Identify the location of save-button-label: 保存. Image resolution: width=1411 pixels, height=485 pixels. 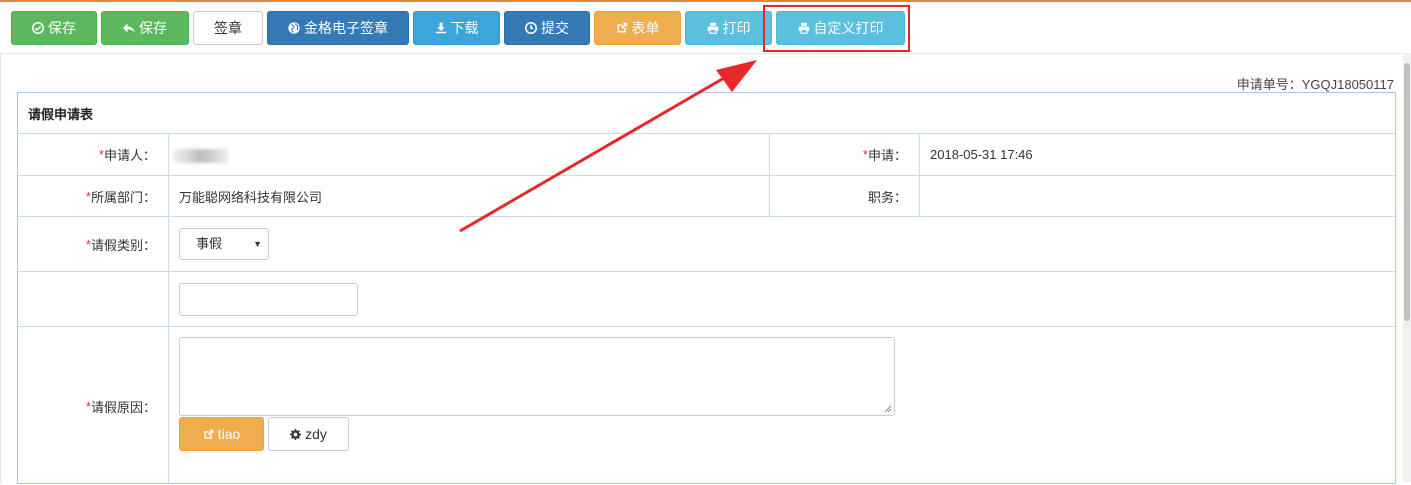
(62, 28).